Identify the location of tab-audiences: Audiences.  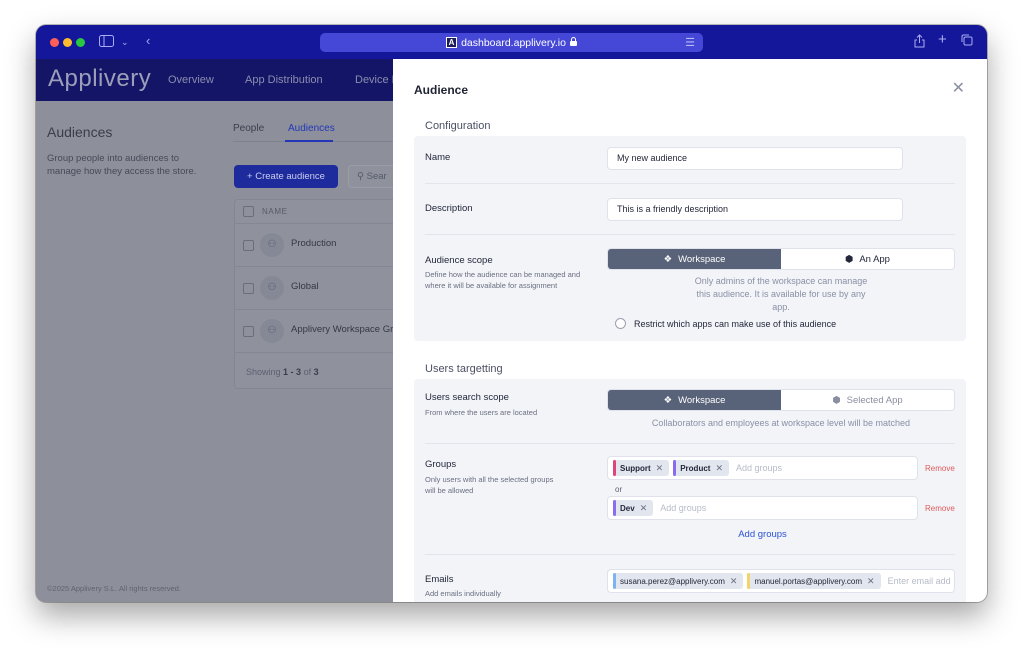
(311, 128).